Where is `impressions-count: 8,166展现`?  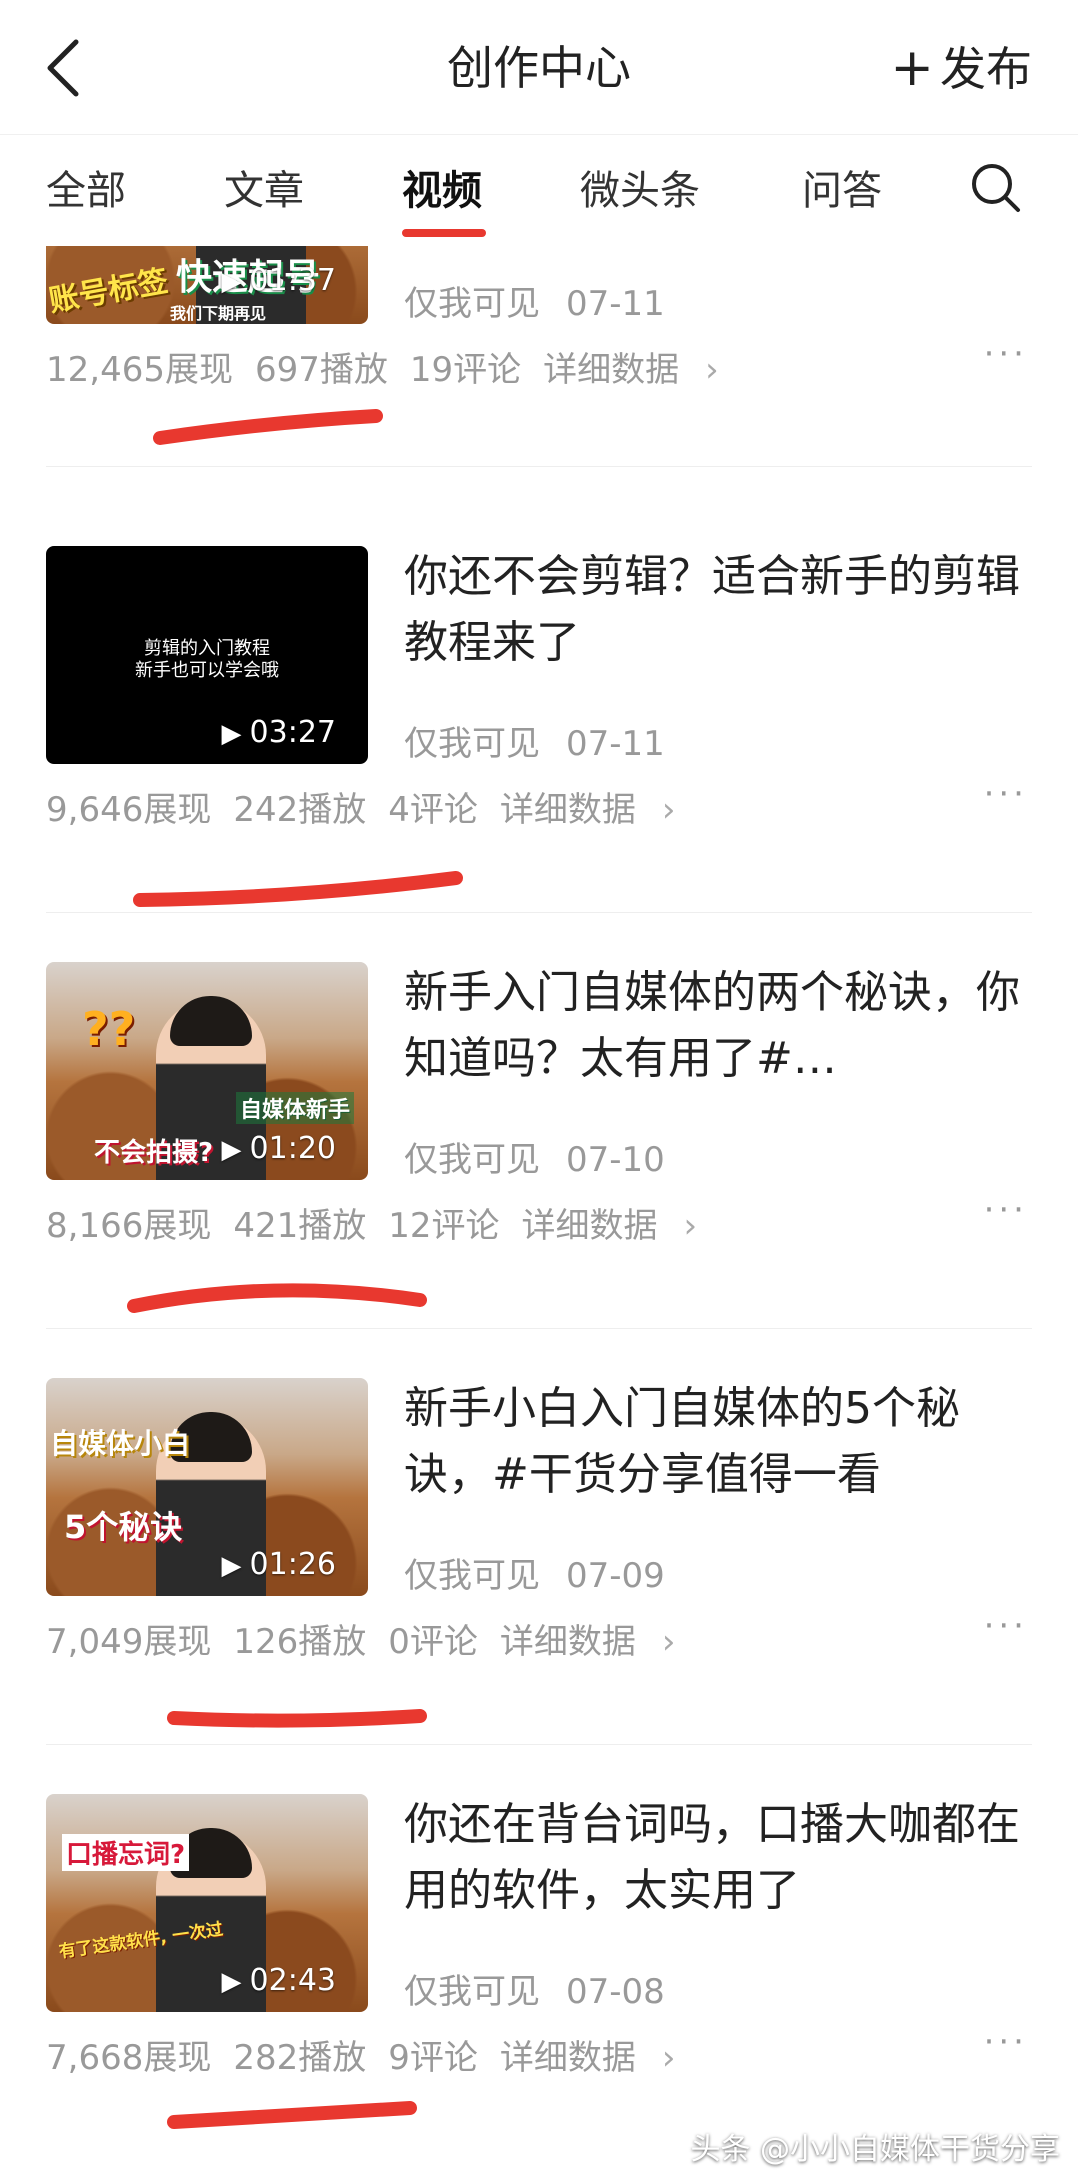 impressions-count: 8,166展现 is located at coordinates (129, 1226).